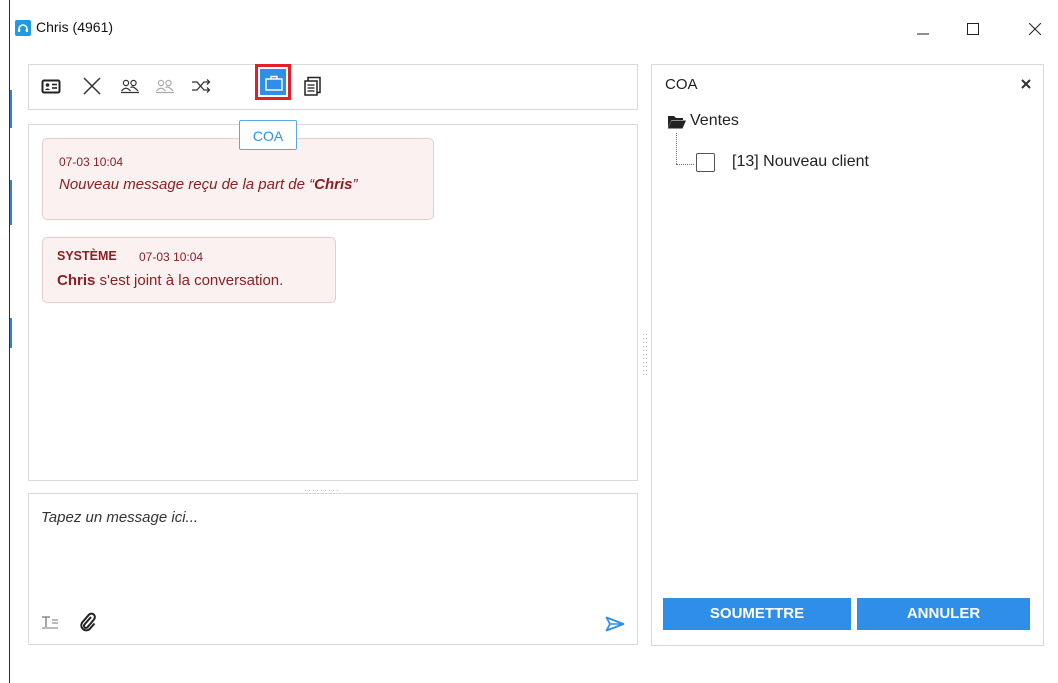  I want to click on text-format-button, so click(50, 624).